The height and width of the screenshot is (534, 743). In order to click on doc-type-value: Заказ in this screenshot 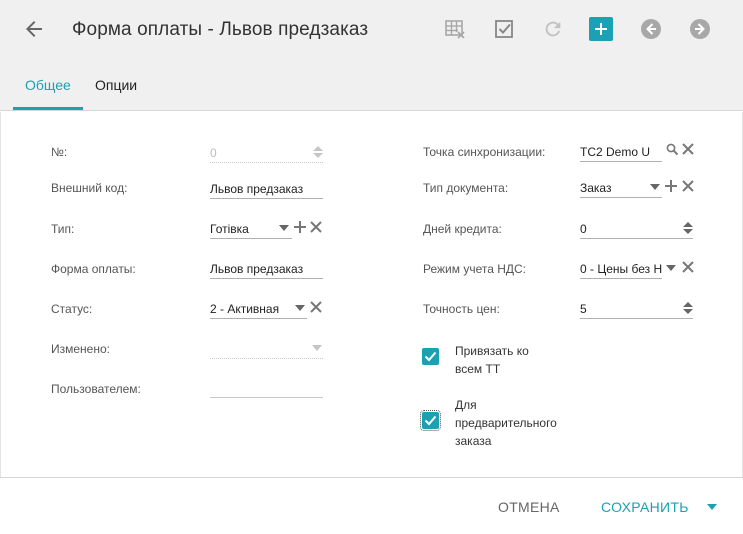, I will do `click(596, 188)`.